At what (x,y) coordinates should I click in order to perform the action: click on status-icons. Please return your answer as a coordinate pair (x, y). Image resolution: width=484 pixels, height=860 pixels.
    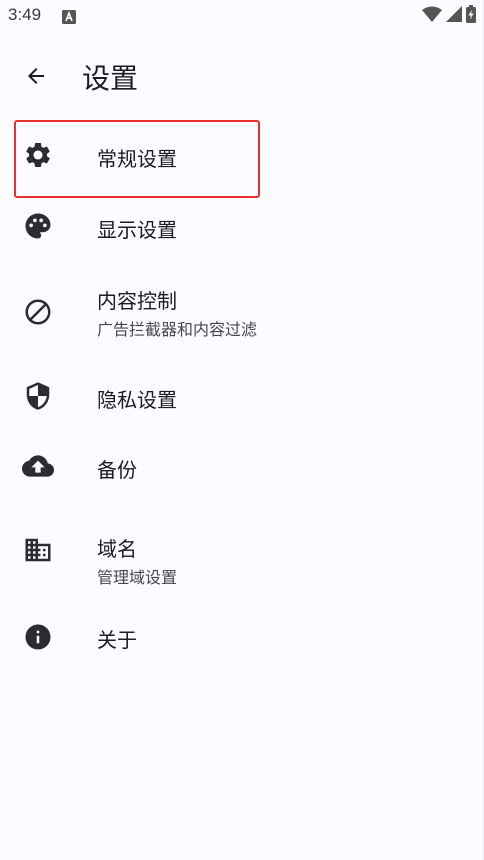
    Looking at the image, I should click on (449, 16).